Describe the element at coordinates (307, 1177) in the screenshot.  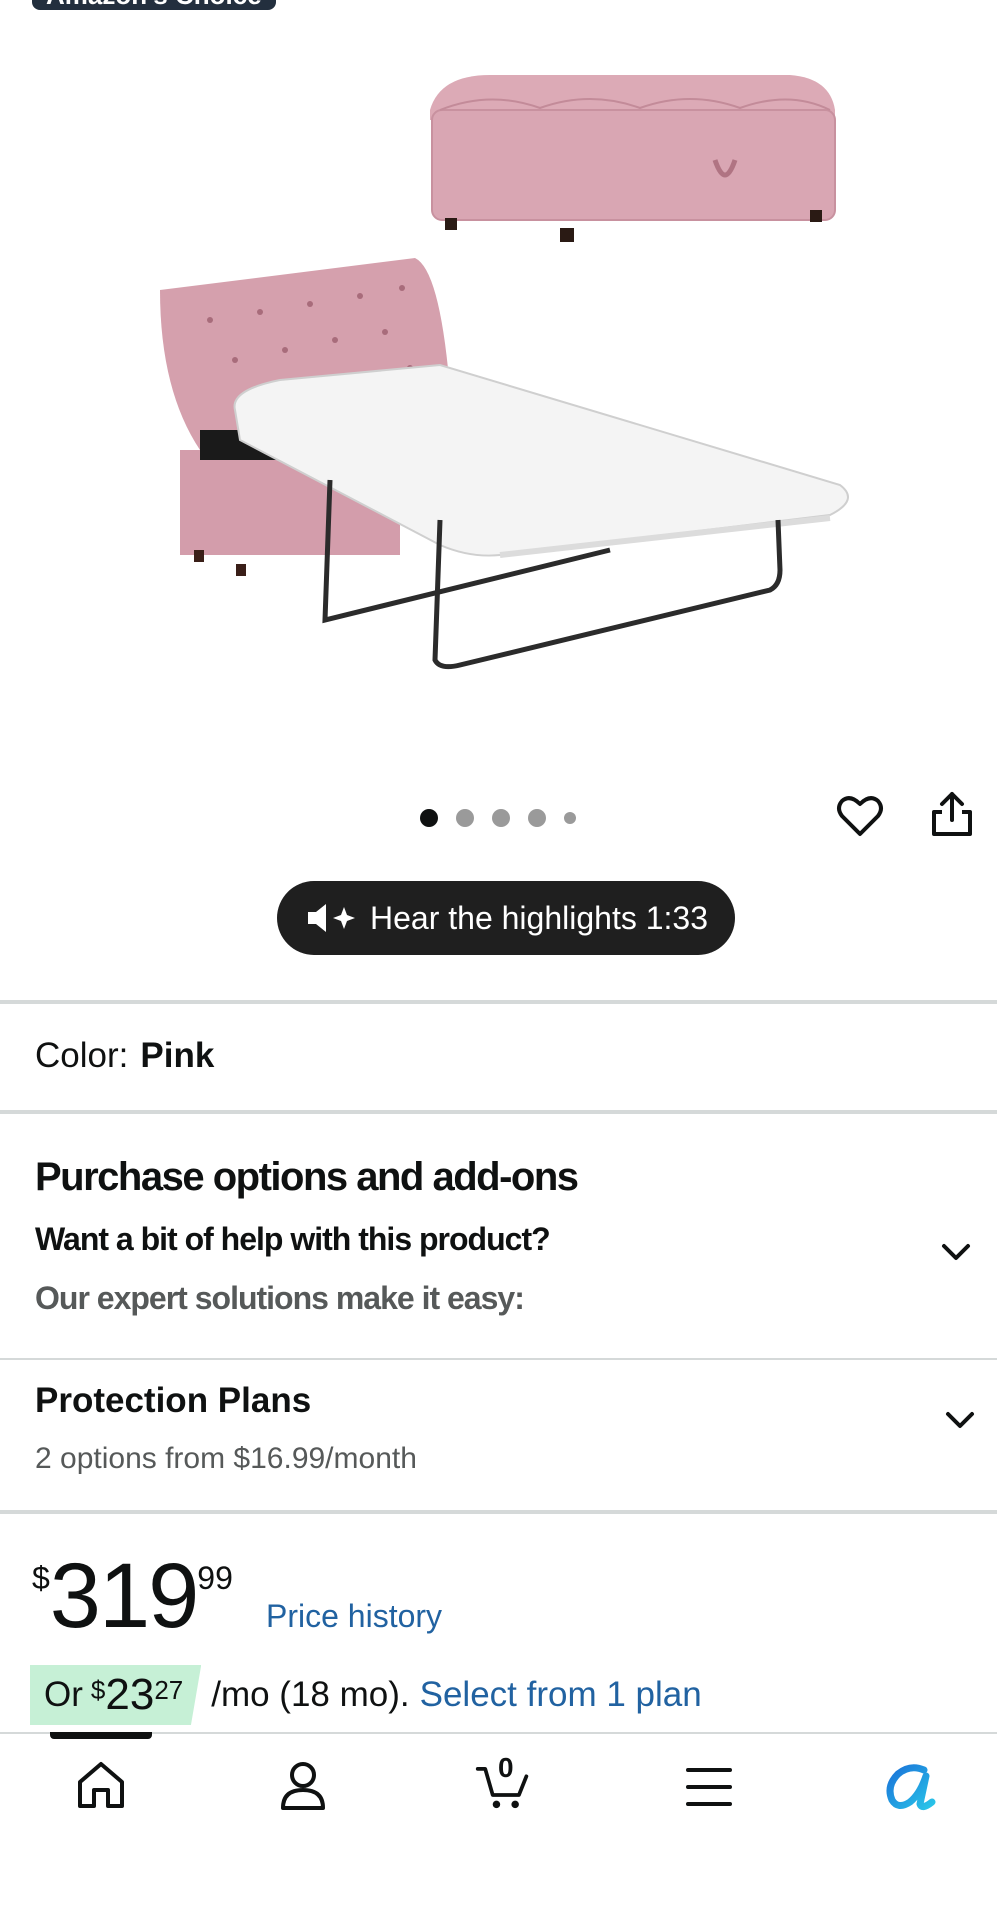
I see `purchase-options-title: Purchase options and add-ons` at that location.